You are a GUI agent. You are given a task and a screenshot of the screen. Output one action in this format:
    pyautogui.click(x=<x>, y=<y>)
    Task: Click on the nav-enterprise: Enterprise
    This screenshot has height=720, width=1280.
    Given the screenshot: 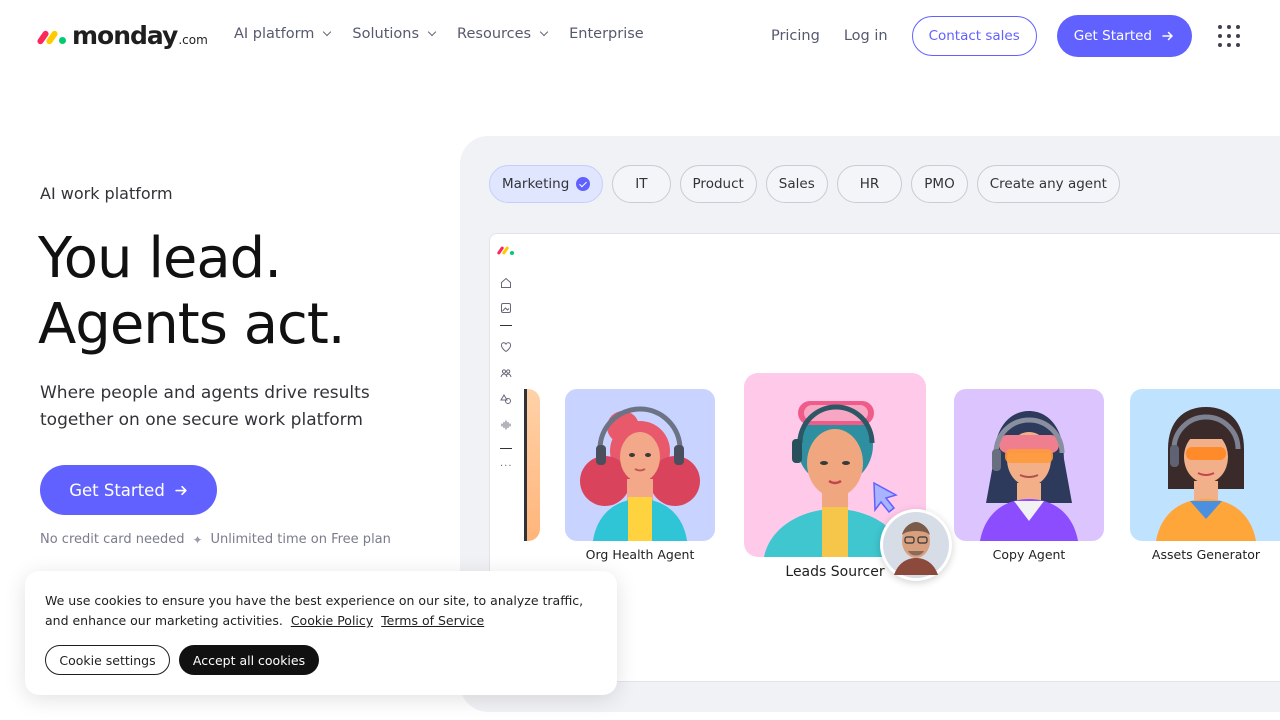 What is the action you would take?
    pyautogui.click(x=606, y=34)
    